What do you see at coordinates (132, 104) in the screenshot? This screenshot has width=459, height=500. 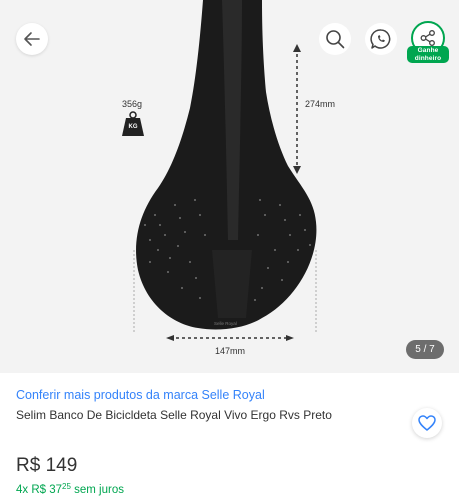 I see `weight-label: 356g` at bounding box center [132, 104].